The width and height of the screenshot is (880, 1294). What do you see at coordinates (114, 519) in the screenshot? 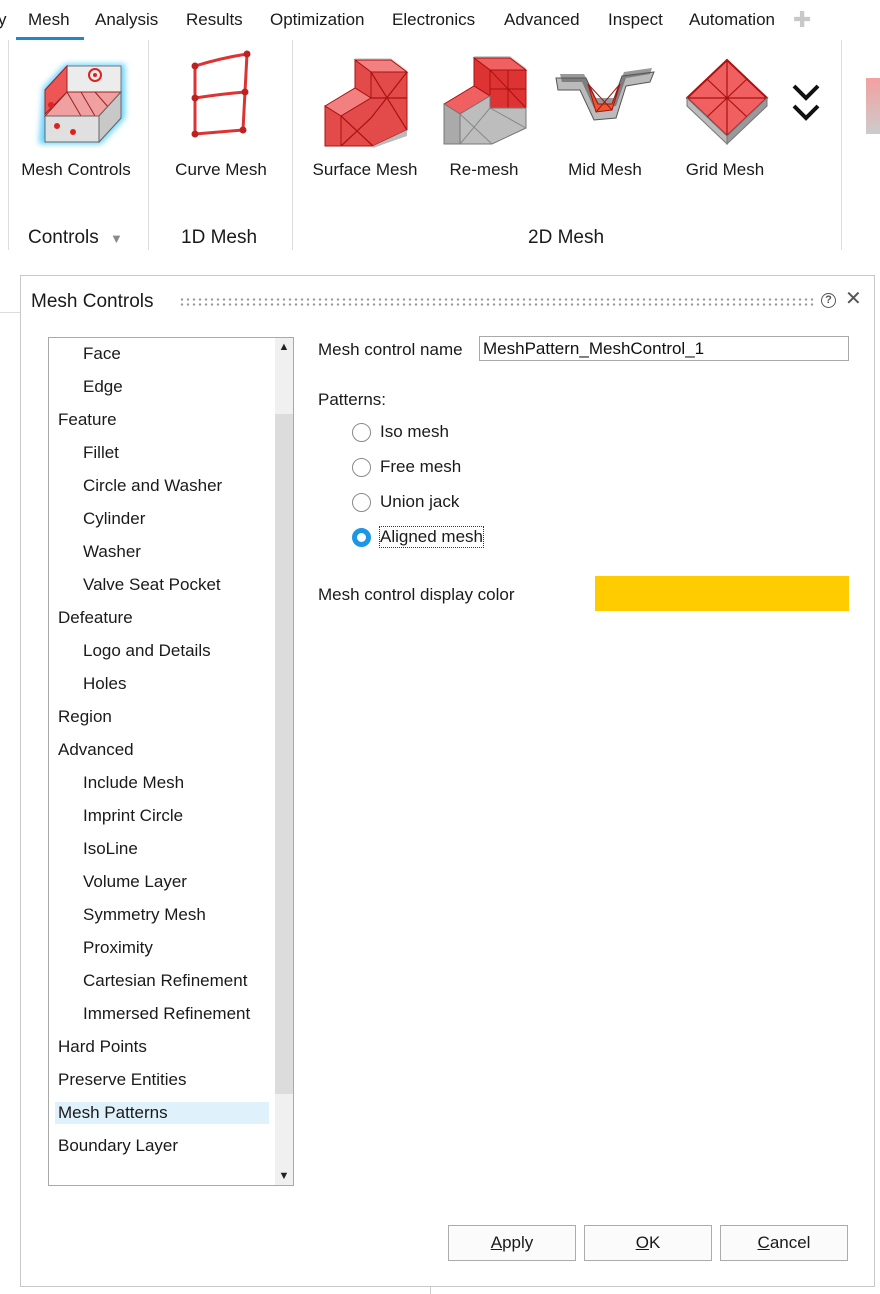
I see `tree-item: Cylinder` at bounding box center [114, 519].